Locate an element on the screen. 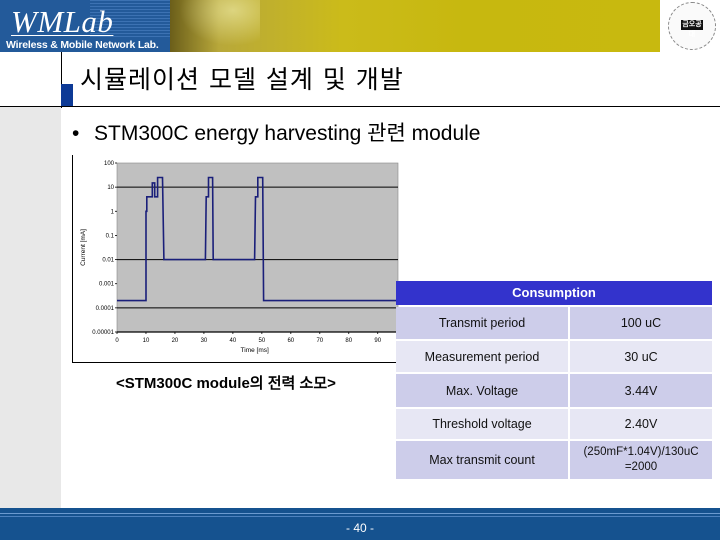  x-axis-label: Time [ms] is located at coordinates (255, 350).